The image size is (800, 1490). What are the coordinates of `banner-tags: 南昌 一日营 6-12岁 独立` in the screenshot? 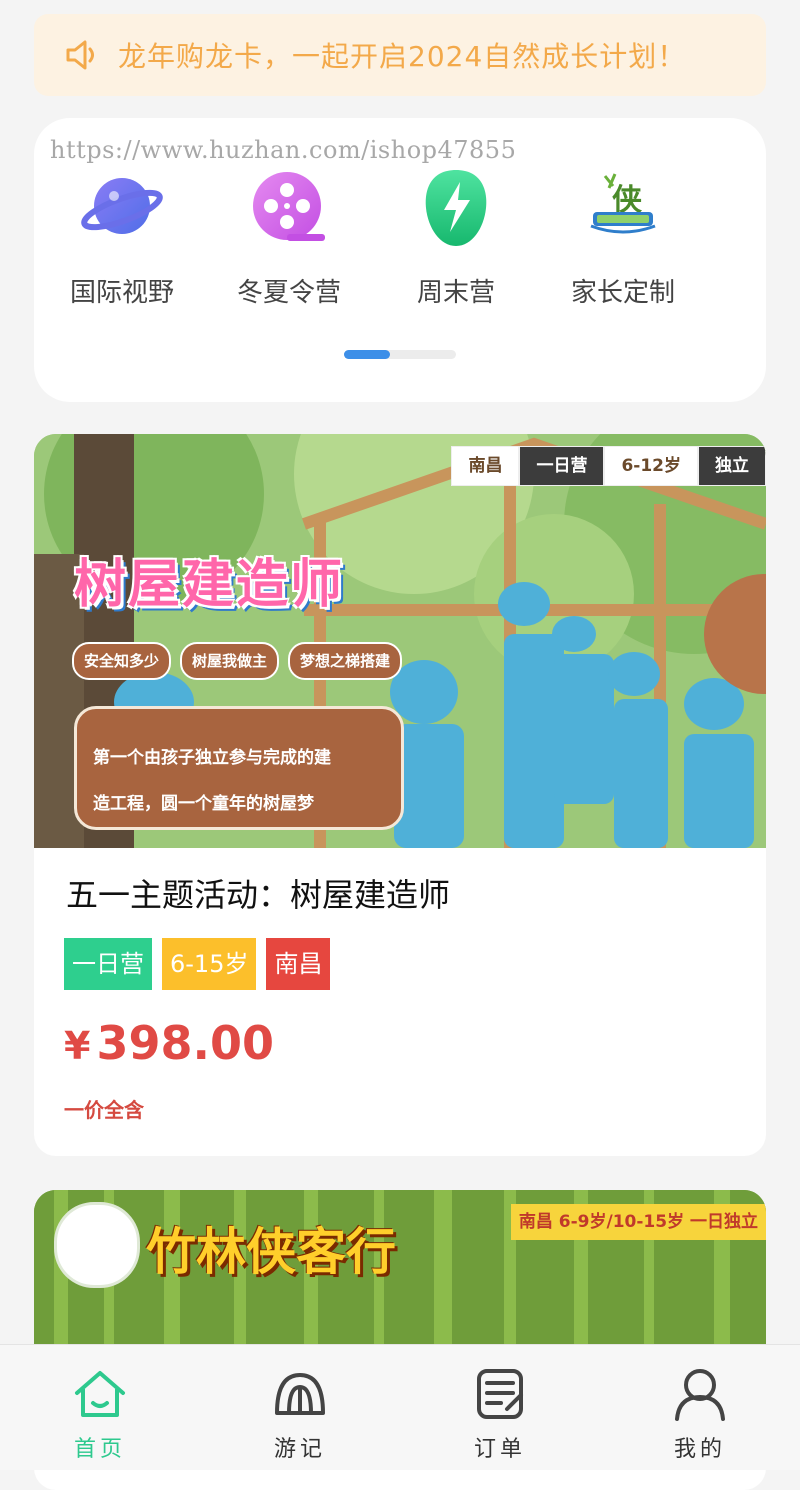 It's located at (608, 466).